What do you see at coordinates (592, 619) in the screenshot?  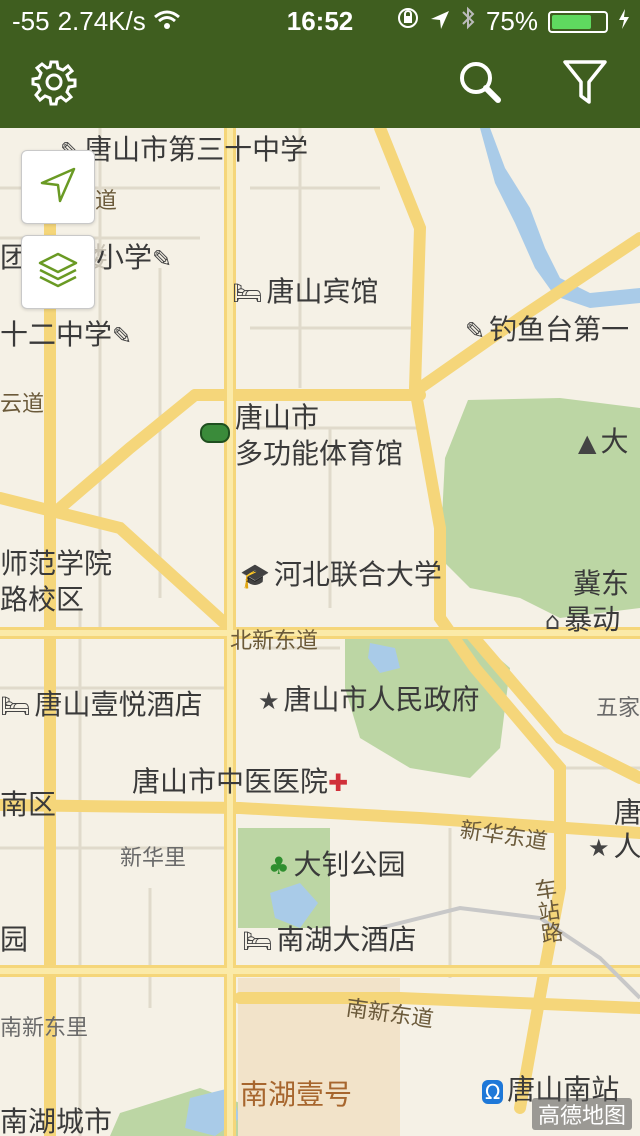 I see `poi-name-line2: 暴动` at bounding box center [592, 619].